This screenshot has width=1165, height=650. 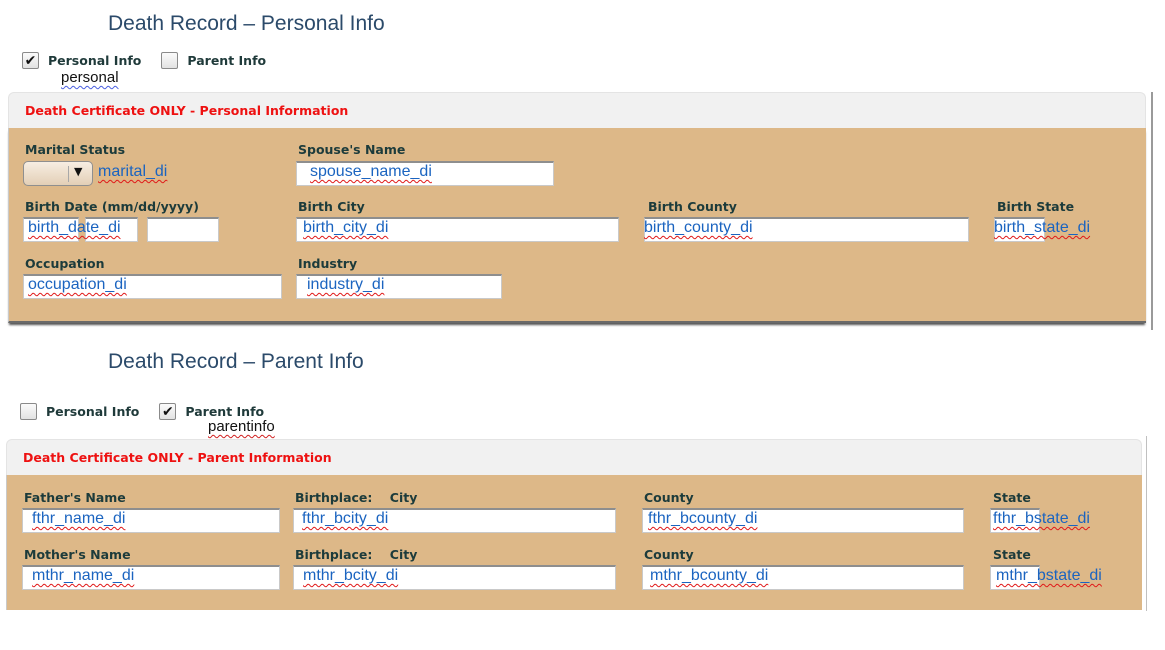 What do you see at coordinates (83, 575) in the screenshot?
I see `mother-name-value: mthr_name_di` at bounding box center [83, 575].